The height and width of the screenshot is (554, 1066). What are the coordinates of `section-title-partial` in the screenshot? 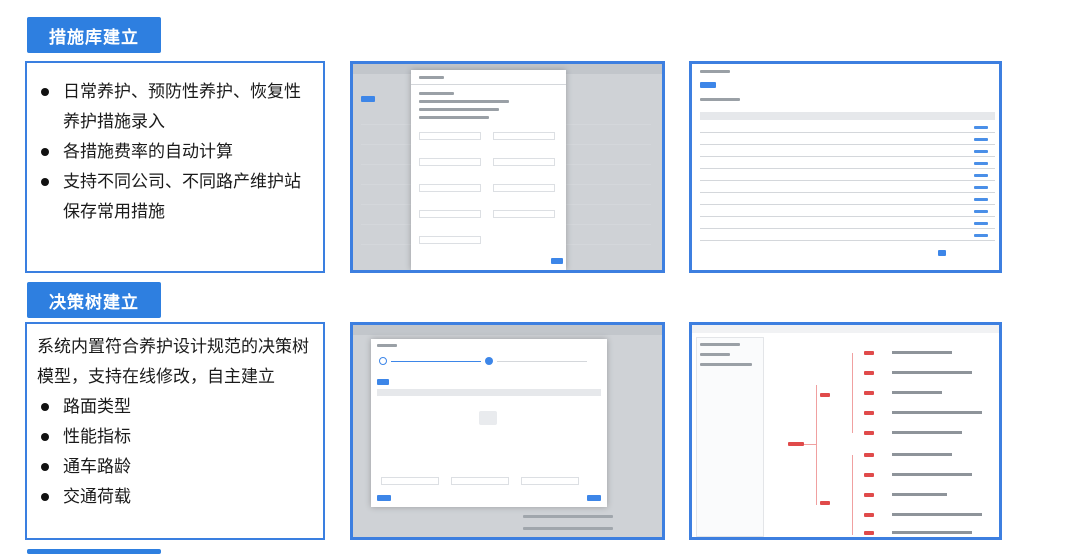 It's located at (94, 551).